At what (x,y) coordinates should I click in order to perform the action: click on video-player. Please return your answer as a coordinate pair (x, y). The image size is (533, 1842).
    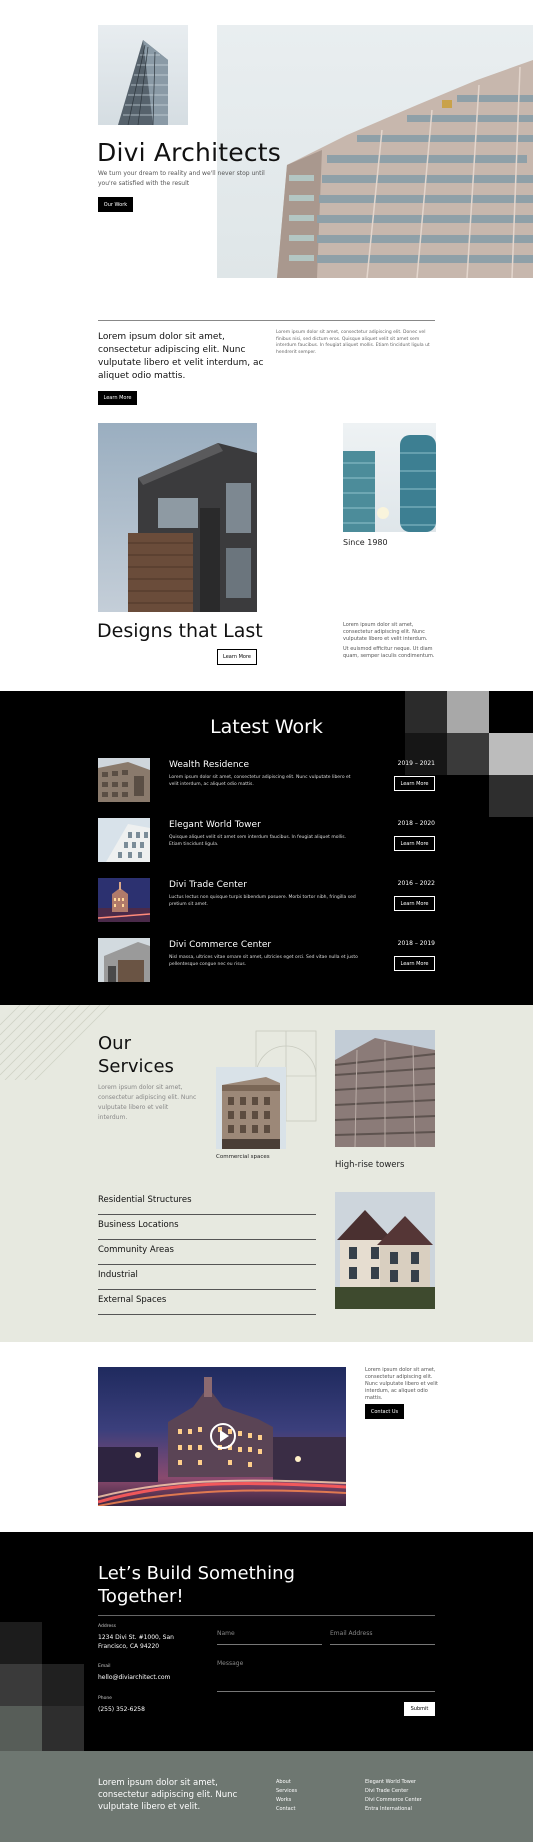
    Looking at the image, I should click on (222, 1436).